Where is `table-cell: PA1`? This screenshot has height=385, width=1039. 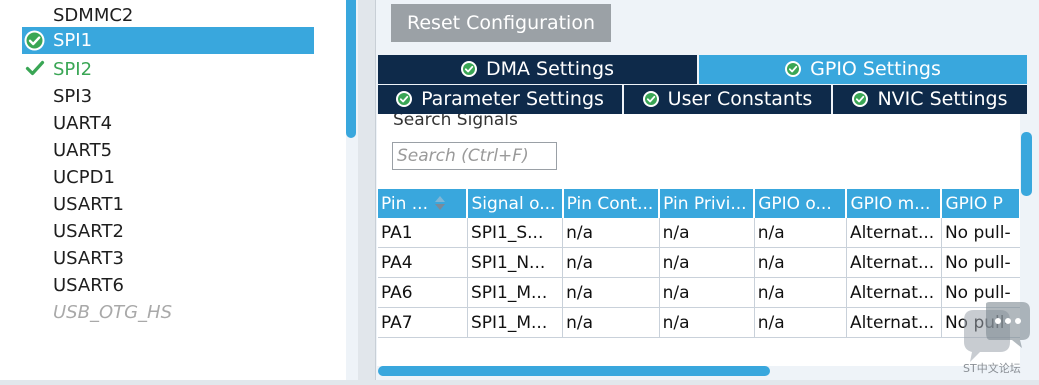
table-cell: PA1 is located at coordinates (423, 233).